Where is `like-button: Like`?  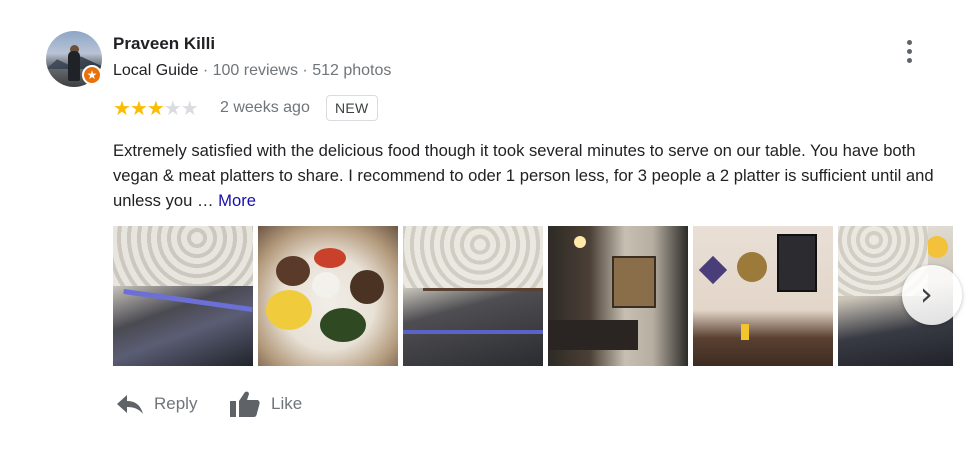 like-button: Like is located at coordinates (265, 404).